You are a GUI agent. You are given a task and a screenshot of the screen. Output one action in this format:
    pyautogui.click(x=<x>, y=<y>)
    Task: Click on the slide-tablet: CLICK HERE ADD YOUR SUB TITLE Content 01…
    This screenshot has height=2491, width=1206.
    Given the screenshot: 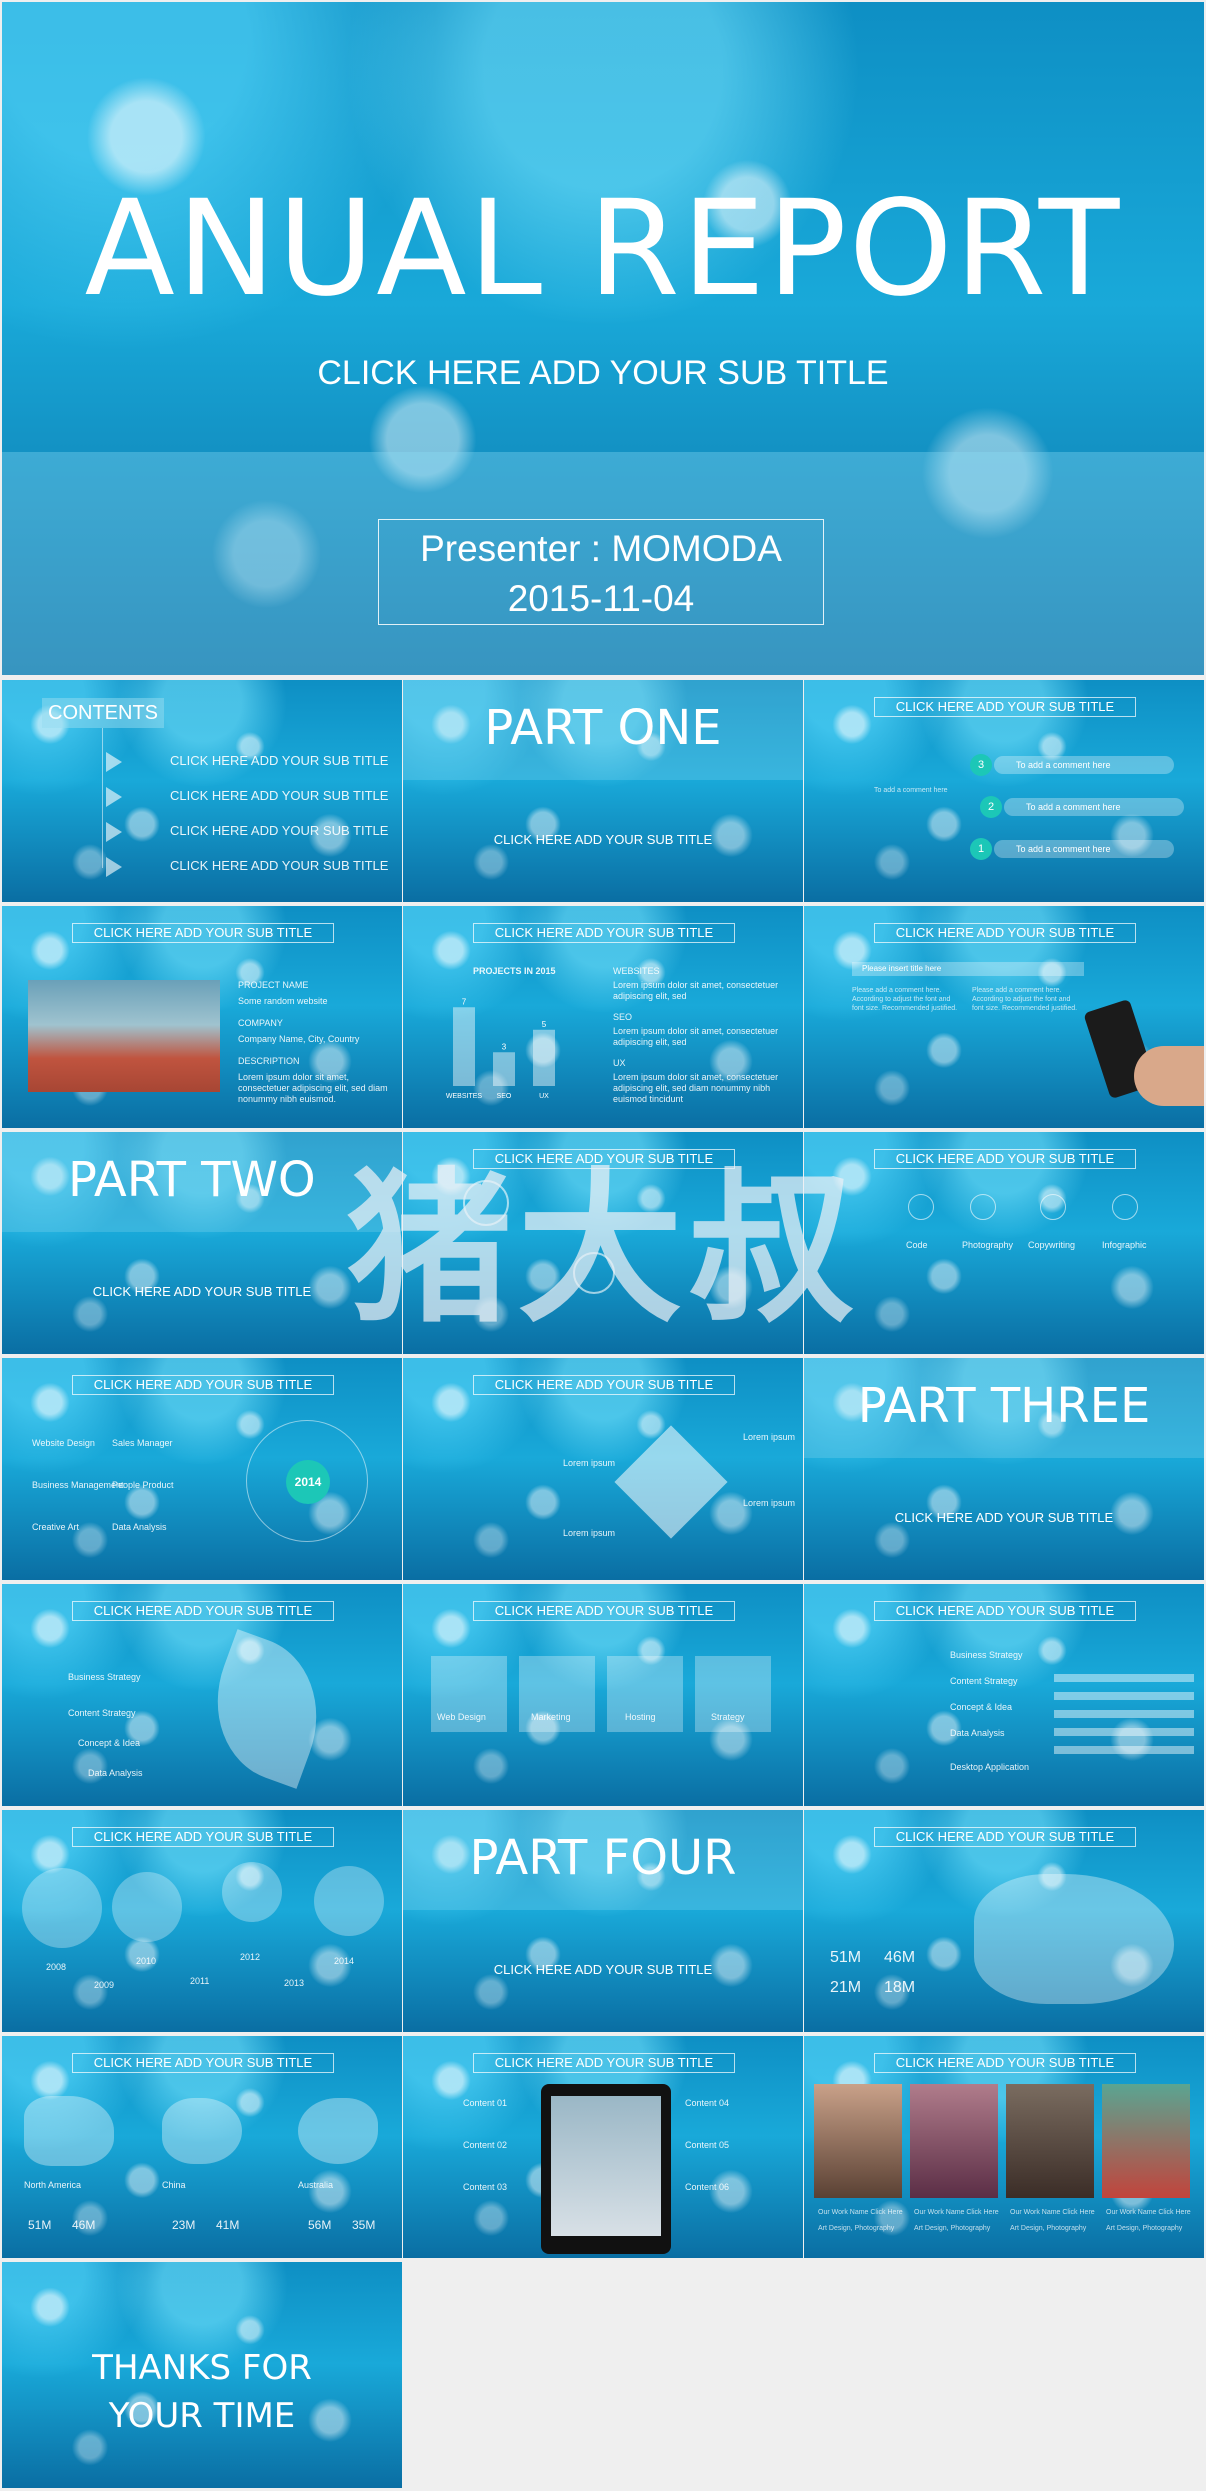 What is the action you would take?
    pyautogui.click(x=603, y=2147)
    